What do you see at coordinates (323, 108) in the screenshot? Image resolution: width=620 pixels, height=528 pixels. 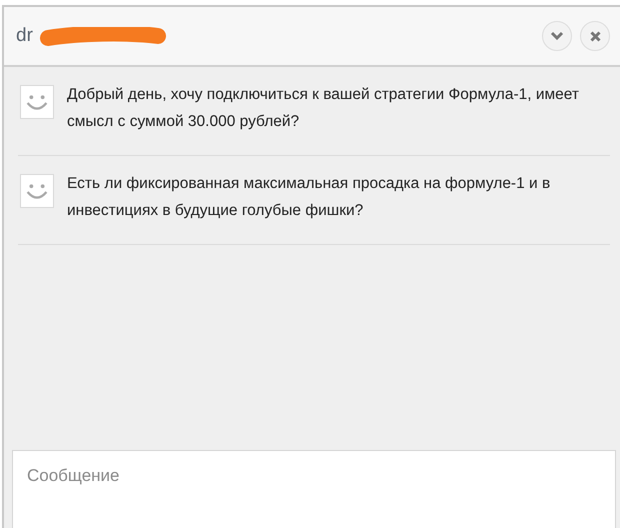 I see `message-text: Добрый день, хочу подключиться к вашей стратегии Формула-1, имеет смысл с суммой 30.000 рублей?` at bounding box center [323, 108].